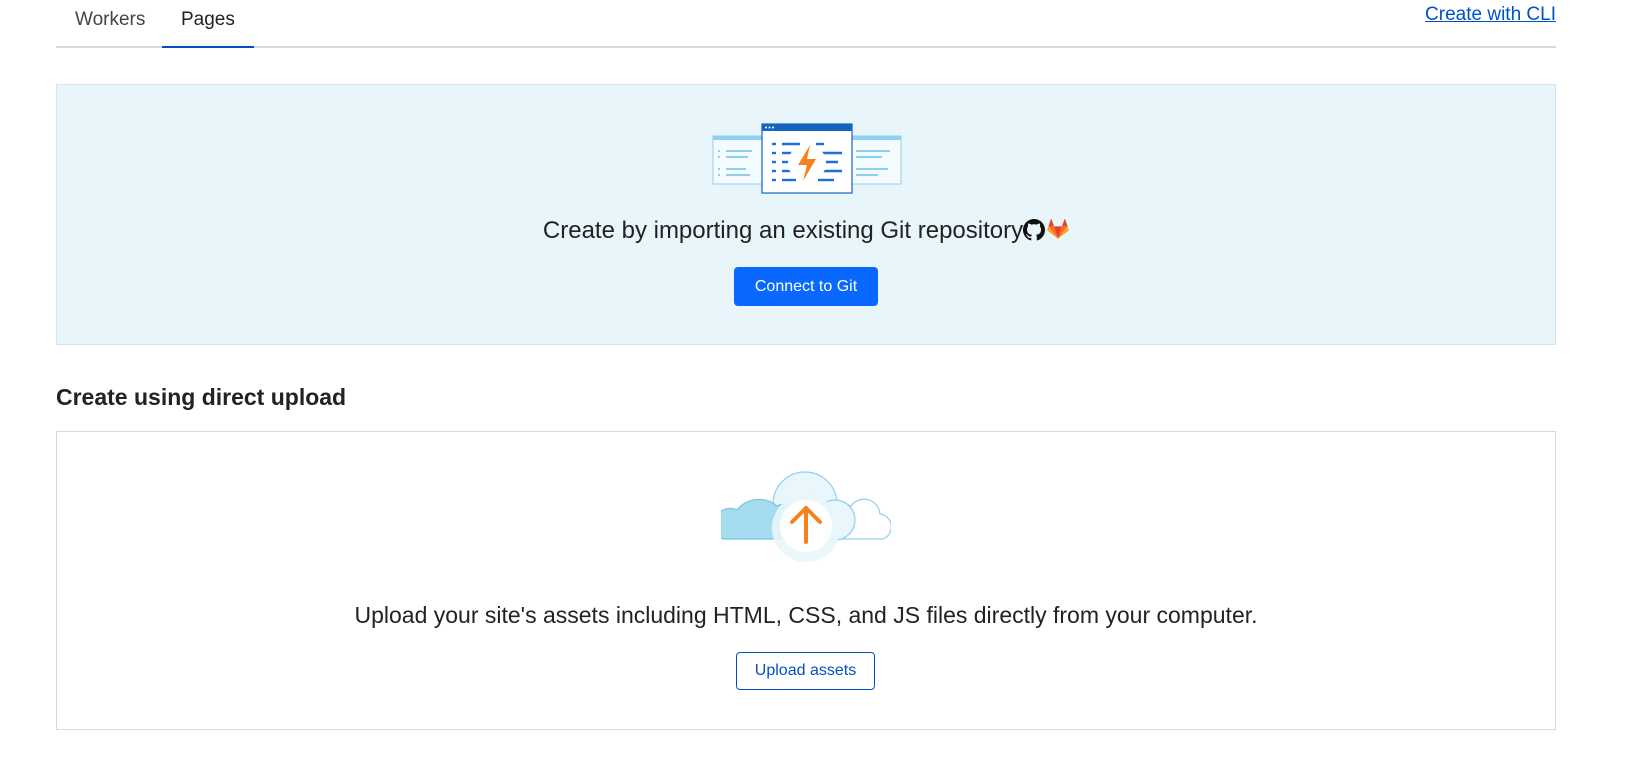 This screenshot has height=782, width=1652. I want to click on tab-pages: Pages, so click(208, 24).